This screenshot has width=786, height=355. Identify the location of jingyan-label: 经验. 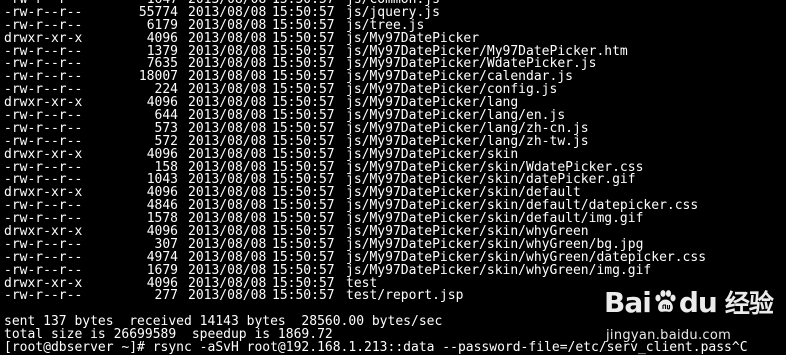
(749, 303).